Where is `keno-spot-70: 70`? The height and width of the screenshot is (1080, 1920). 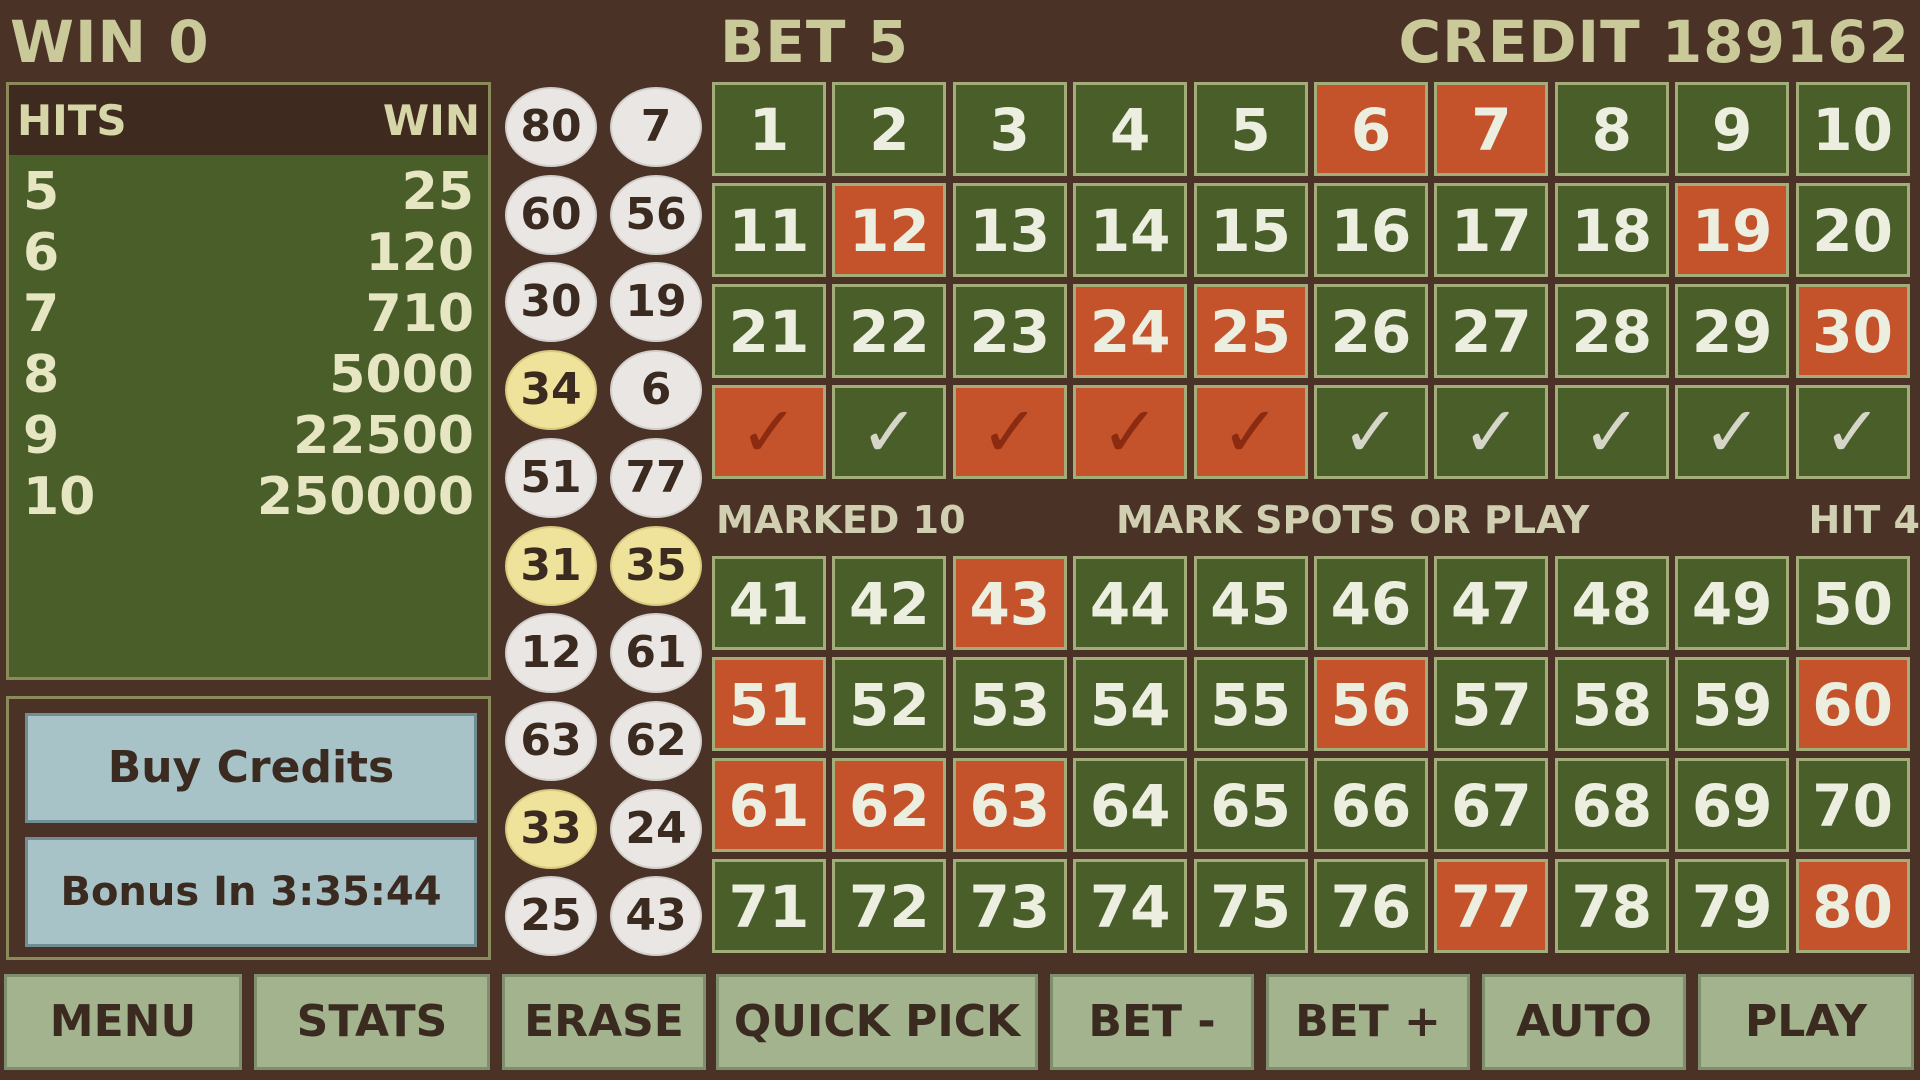 keno-spot-70: 70 is located at coordinates (1852, 805).